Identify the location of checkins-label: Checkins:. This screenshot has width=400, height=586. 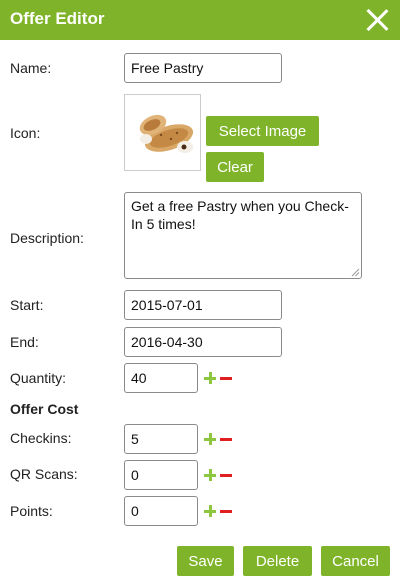
(41, 438).